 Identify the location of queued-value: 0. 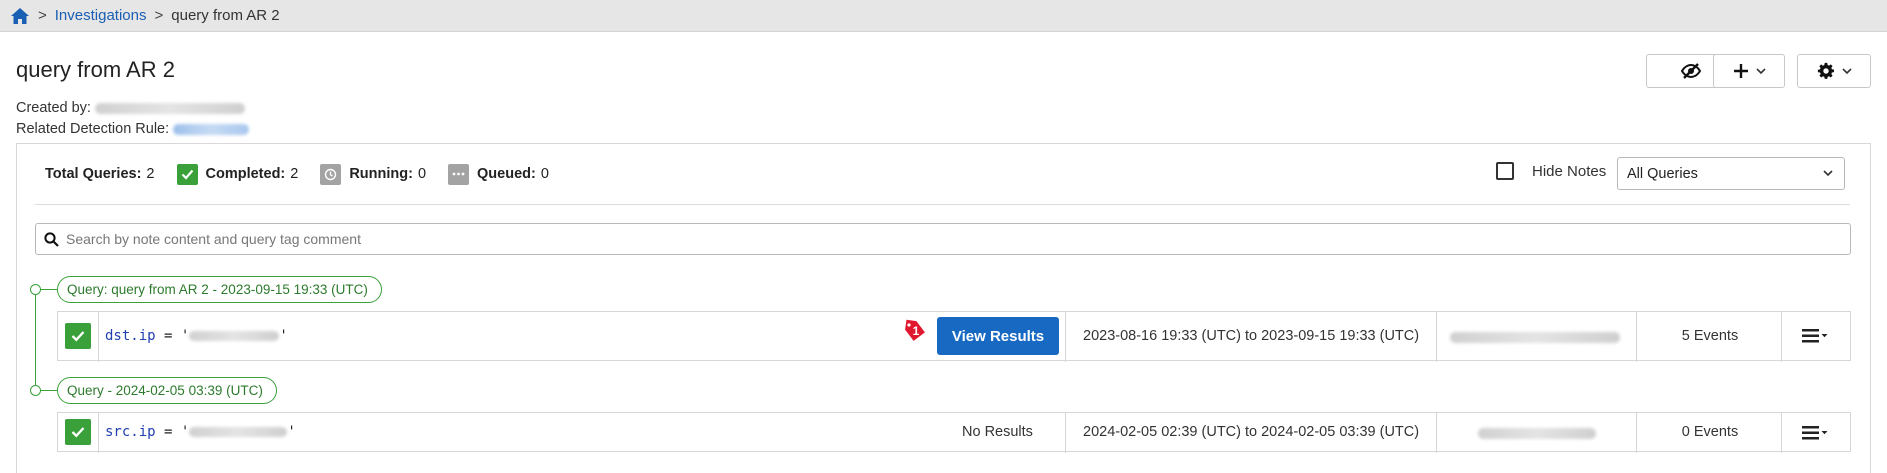
(544, 174).